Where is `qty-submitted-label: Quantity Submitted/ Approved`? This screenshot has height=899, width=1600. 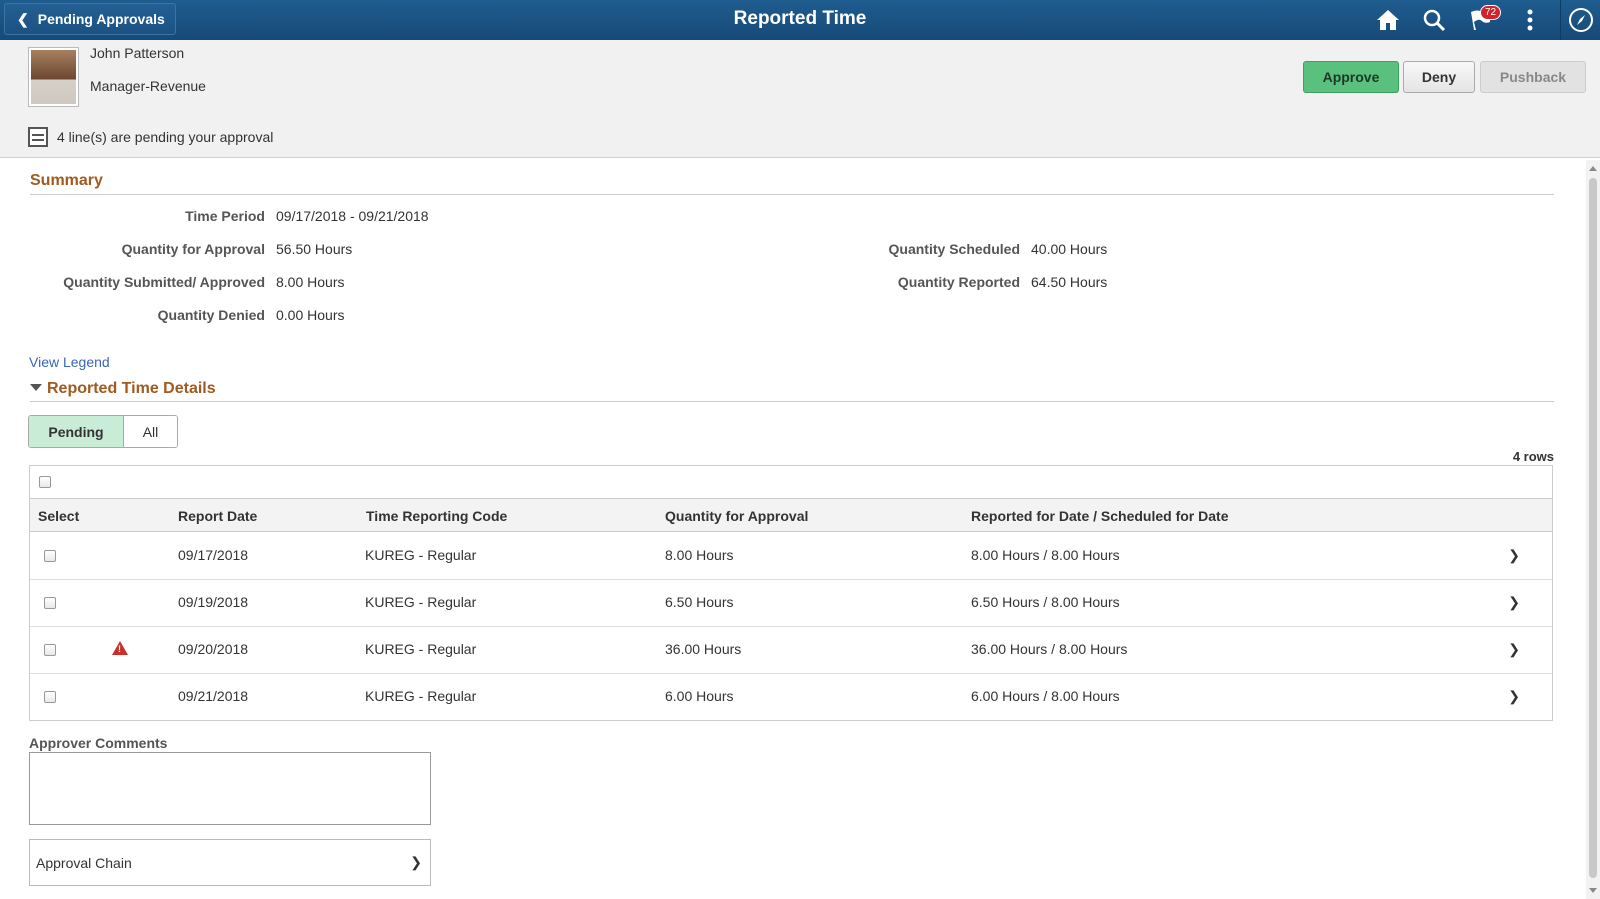 qty-submitted-label: Quantity Submitted/ Approved is located at coordinates (164, 282).